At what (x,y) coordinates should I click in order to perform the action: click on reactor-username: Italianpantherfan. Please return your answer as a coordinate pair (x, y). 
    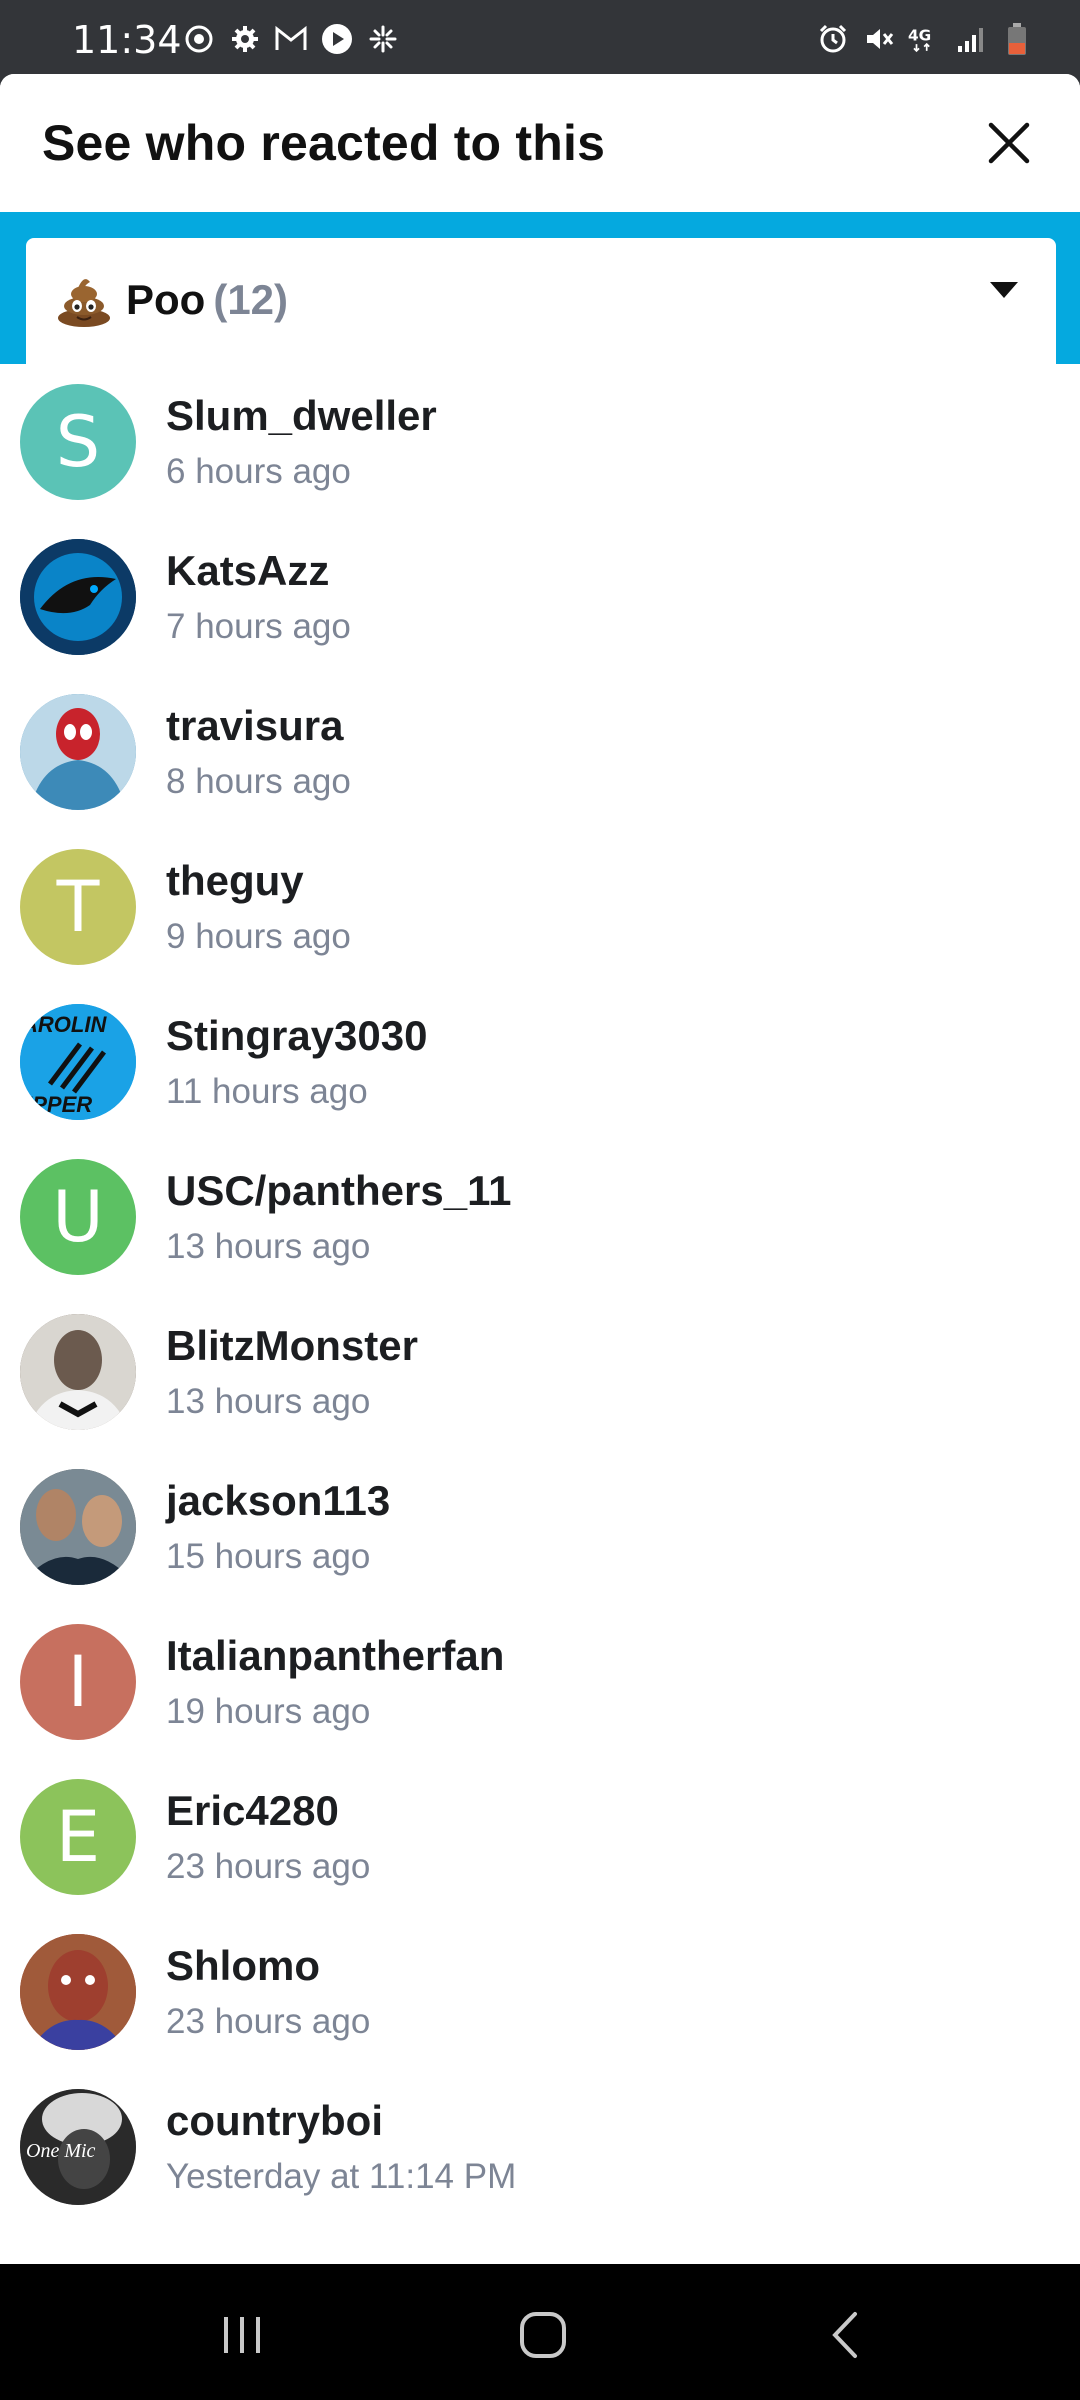
    Looking at the image, I should click on (335, 1656).